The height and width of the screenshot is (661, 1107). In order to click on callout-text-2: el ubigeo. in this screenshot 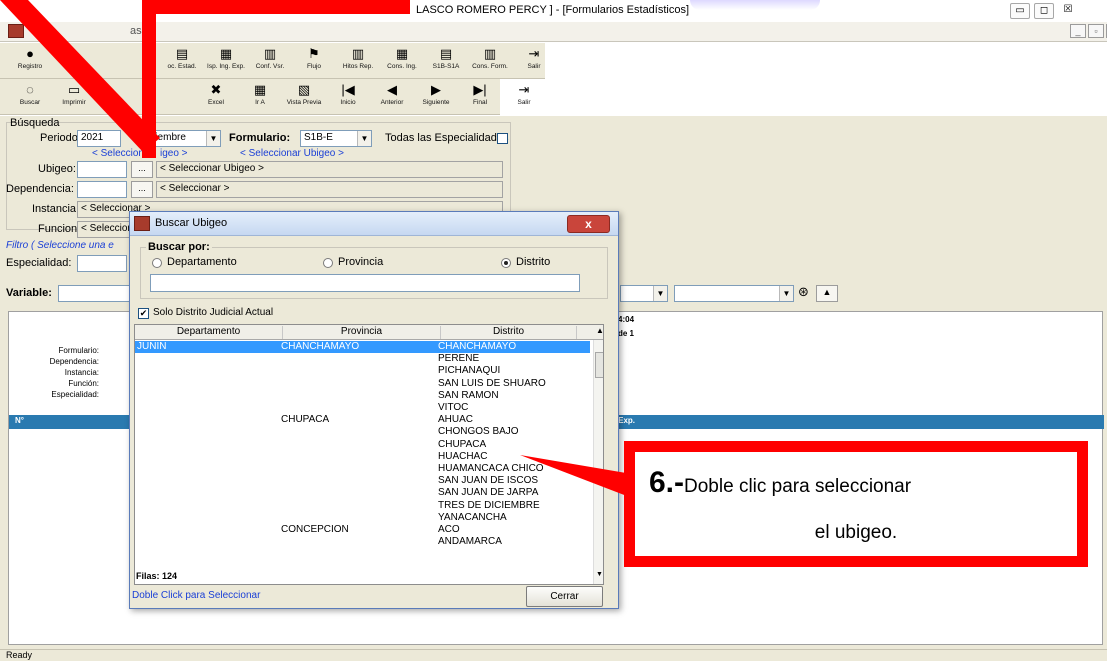, I will do `click(856, 532)`.